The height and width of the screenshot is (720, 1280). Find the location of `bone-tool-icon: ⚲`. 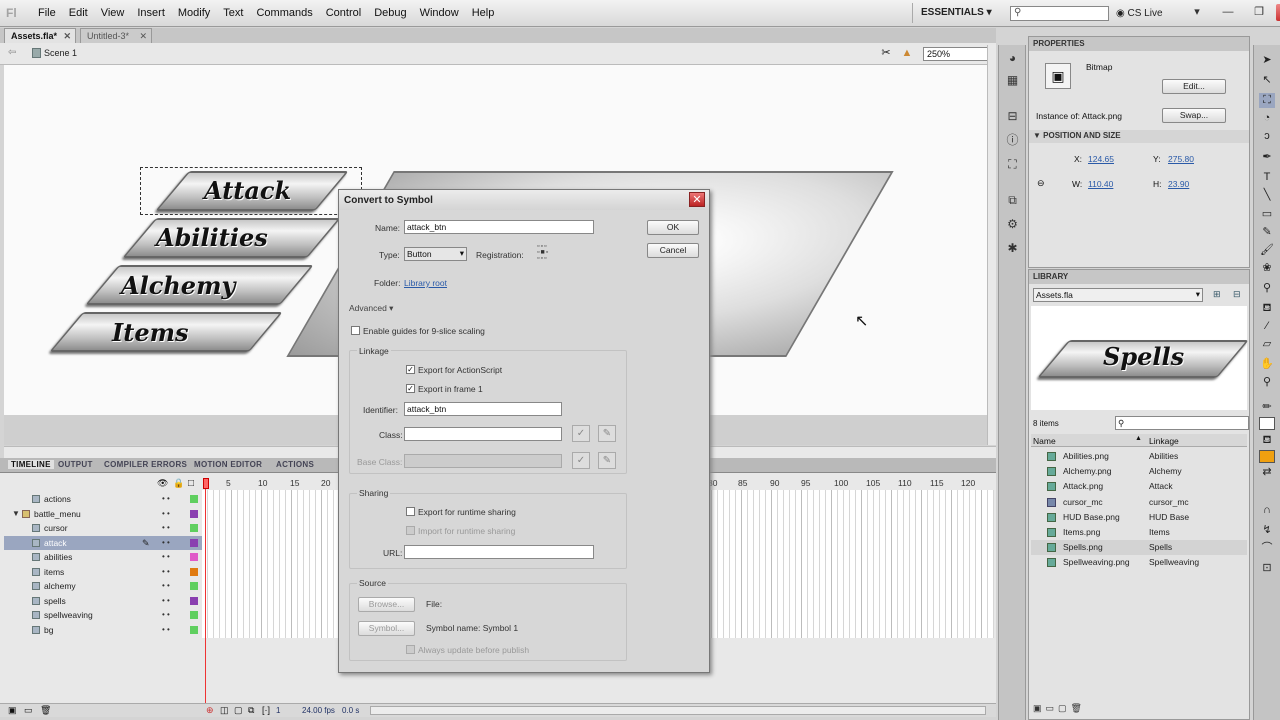

bone-tool-icon: ⚲ is located at coordinates (1267, 288).